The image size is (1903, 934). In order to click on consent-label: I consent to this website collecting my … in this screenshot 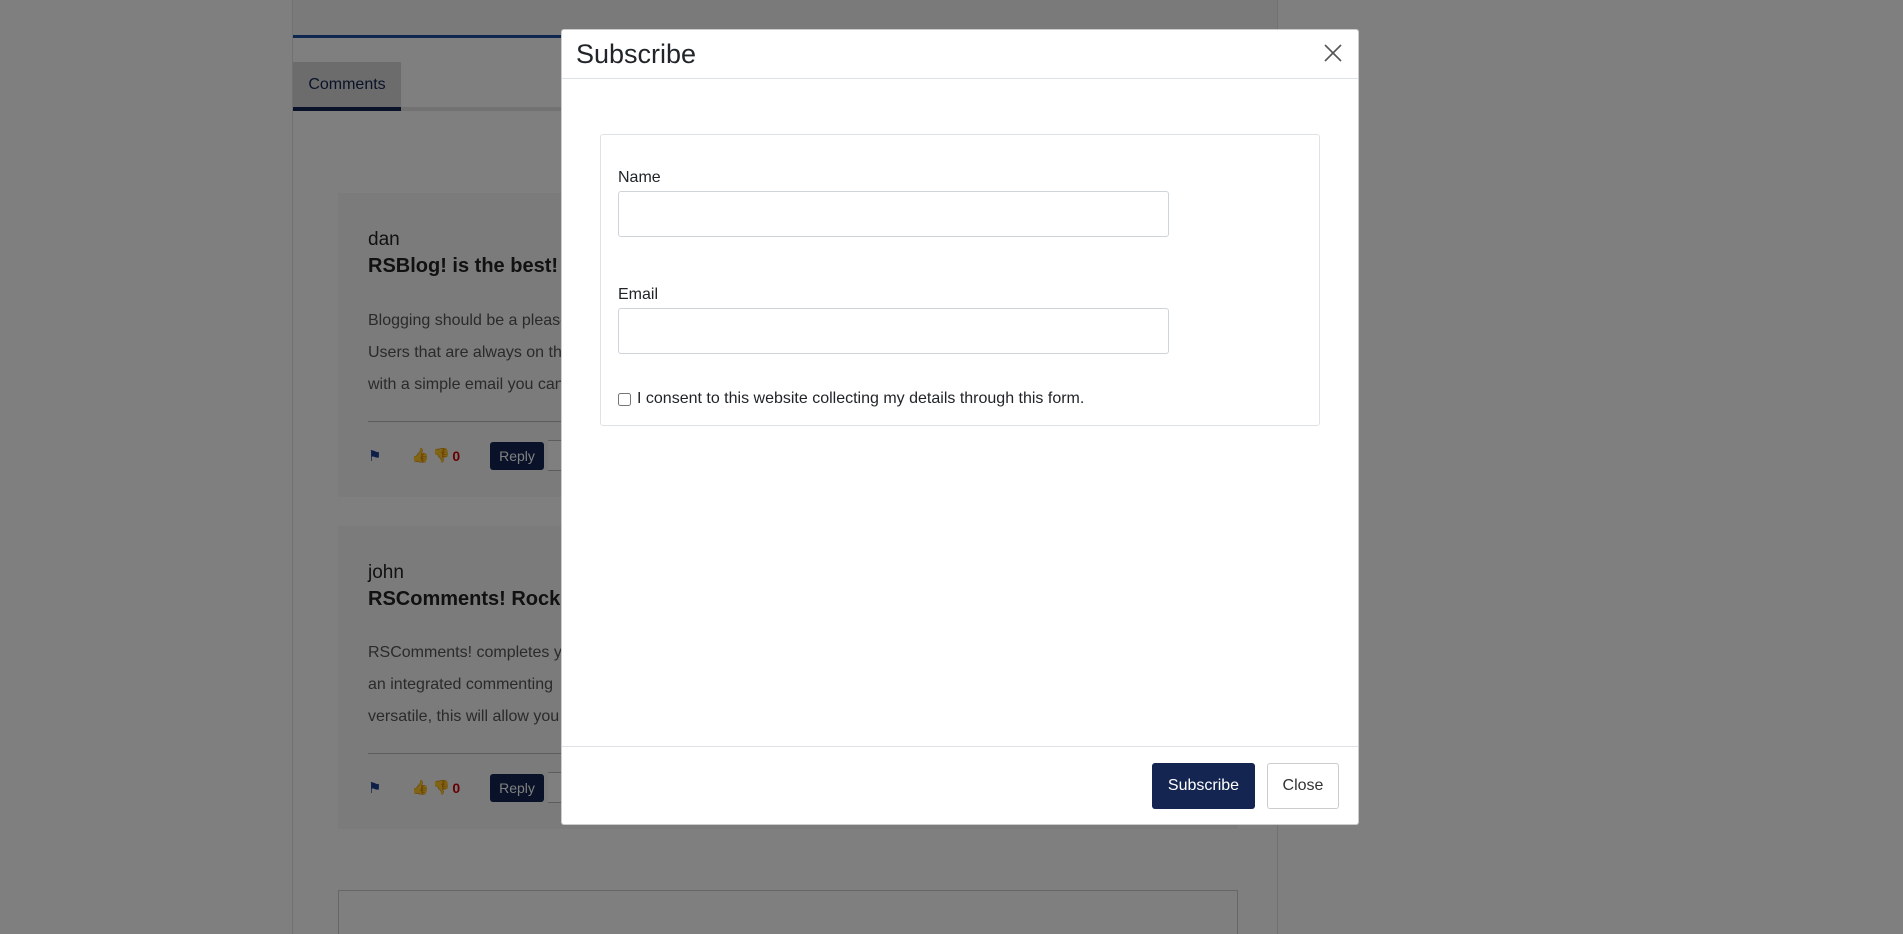, I will do `click(861, 398)`.